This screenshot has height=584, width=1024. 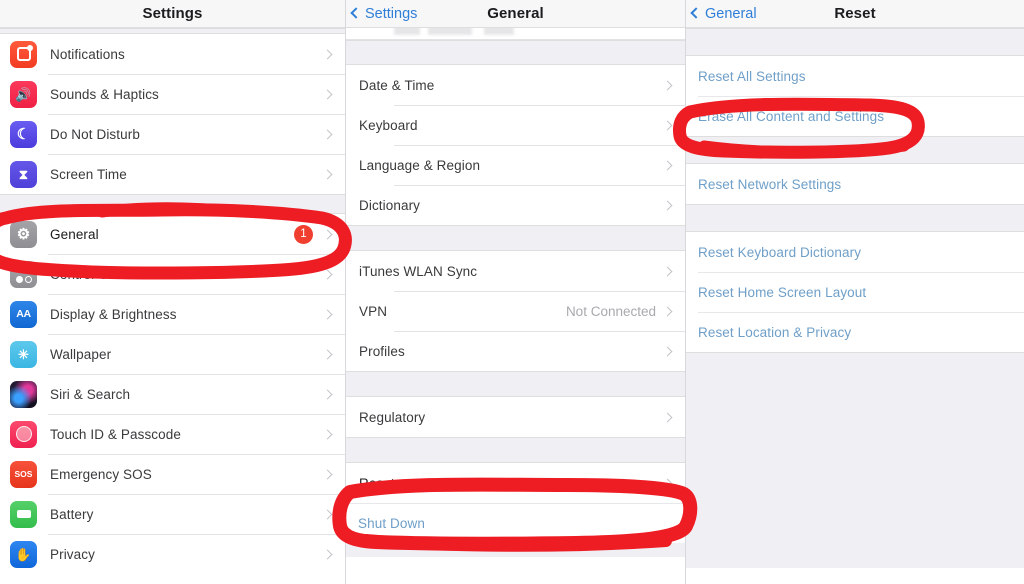 I want to click on general-item-keyboard: Keyboard, so click(x=515, y=125).